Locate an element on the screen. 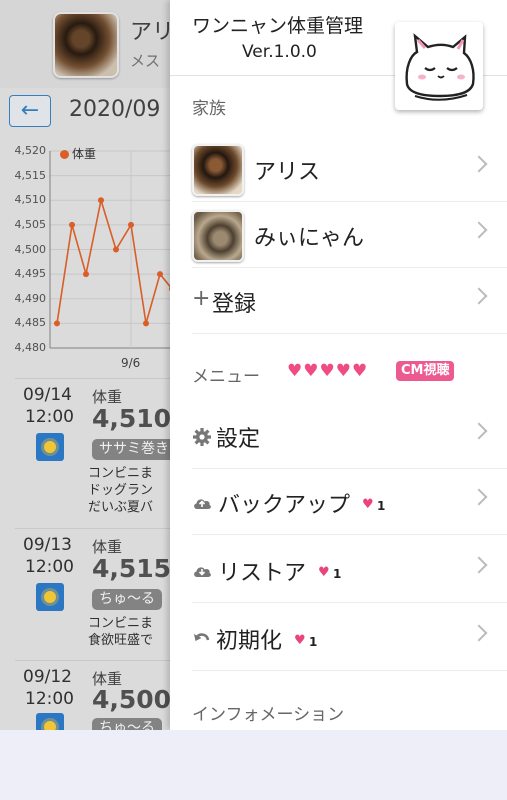 The image size is (507, 800). menu-item-settings: 設定 is located at coordinates (338, 436).